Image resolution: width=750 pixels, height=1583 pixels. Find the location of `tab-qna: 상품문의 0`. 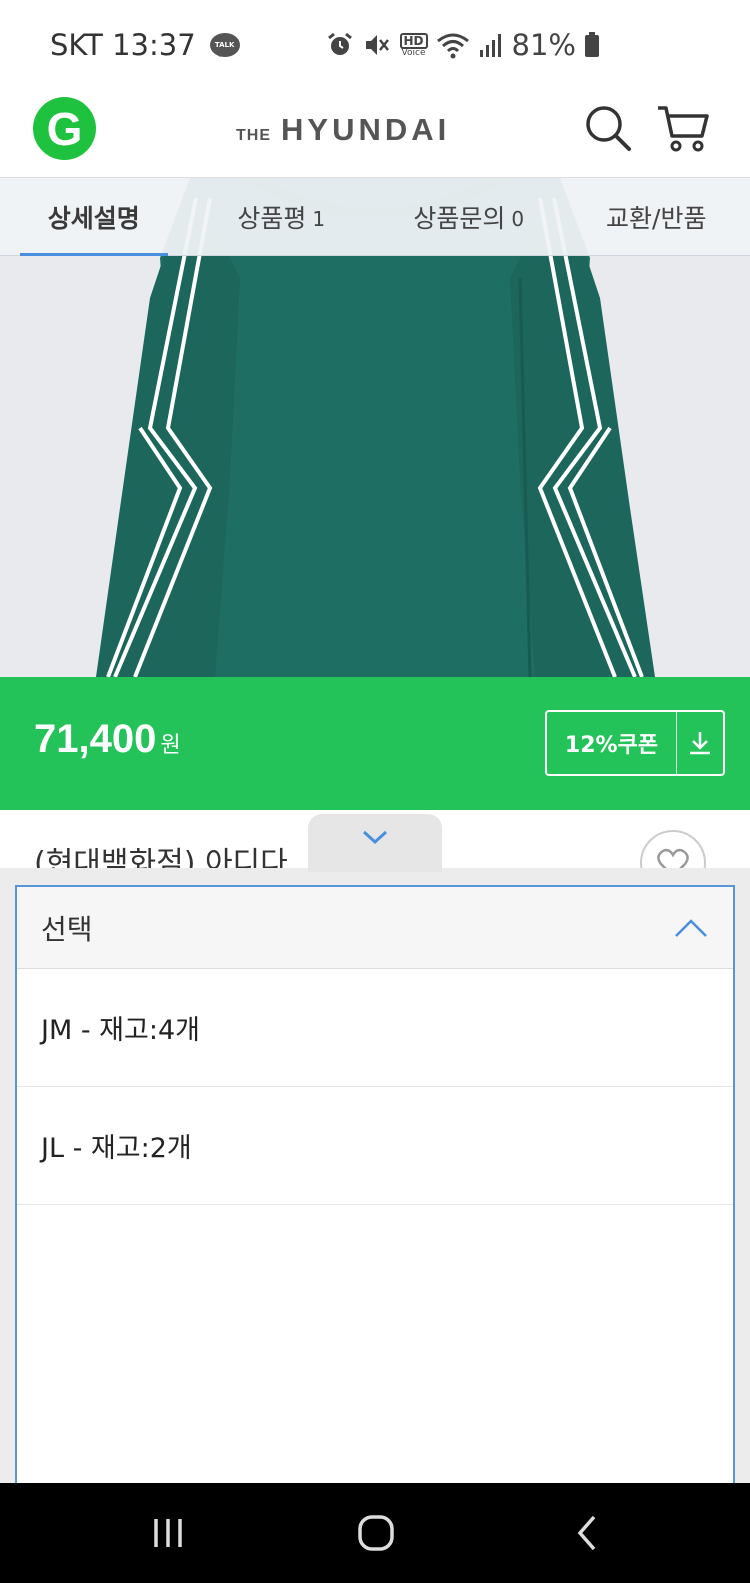

tab-qna: 상품문의 0 is located at coordinates (469, 216).